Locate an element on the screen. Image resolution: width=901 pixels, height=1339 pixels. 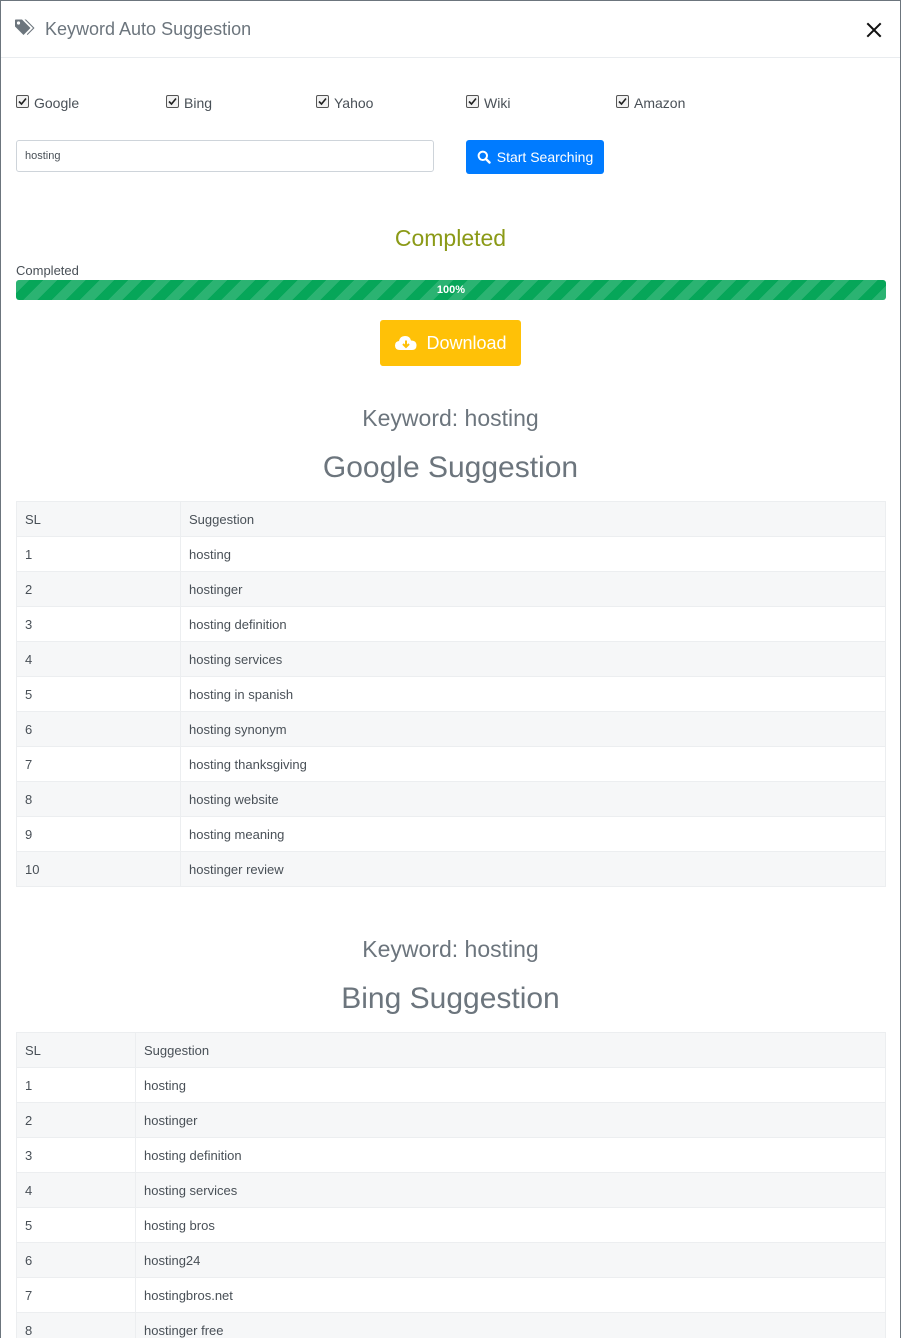
progress-track: 100% is located at coordinates (451, 290).